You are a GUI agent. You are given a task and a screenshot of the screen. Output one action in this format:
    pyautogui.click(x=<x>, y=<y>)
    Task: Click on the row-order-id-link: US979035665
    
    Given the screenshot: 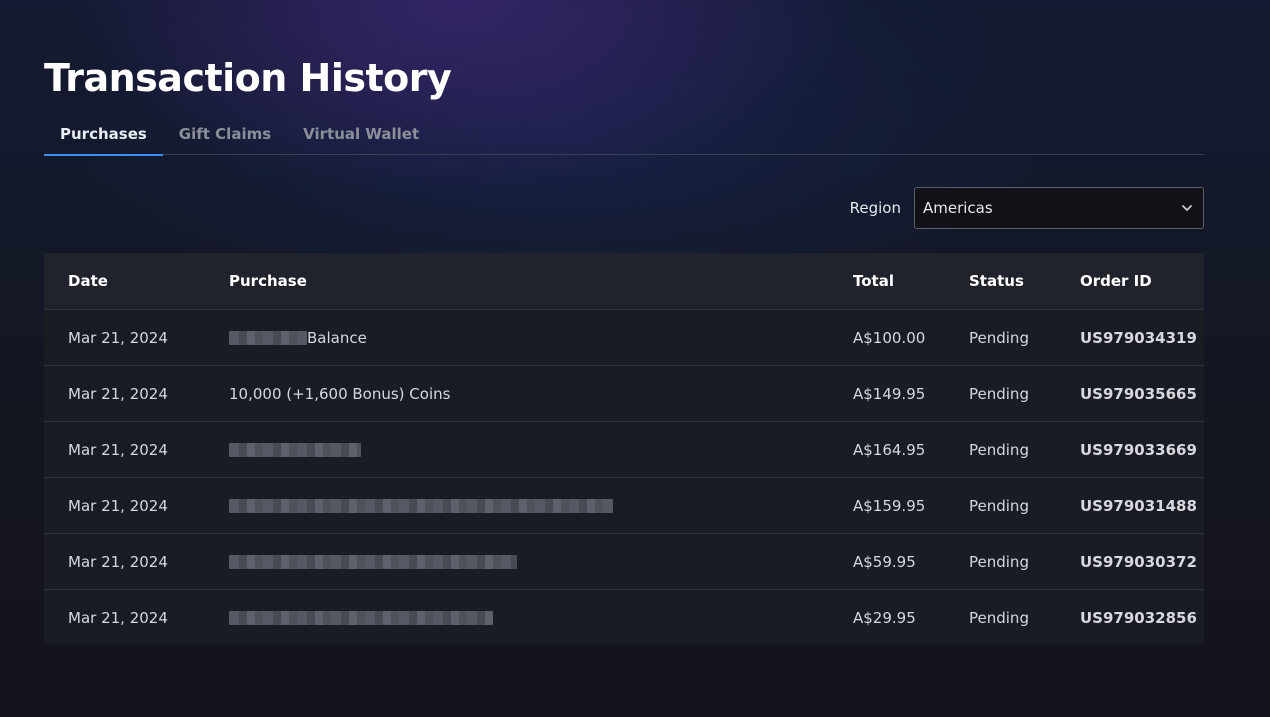 What is the action you would take?
    pyautogui.click(x=1138, y=394)
    